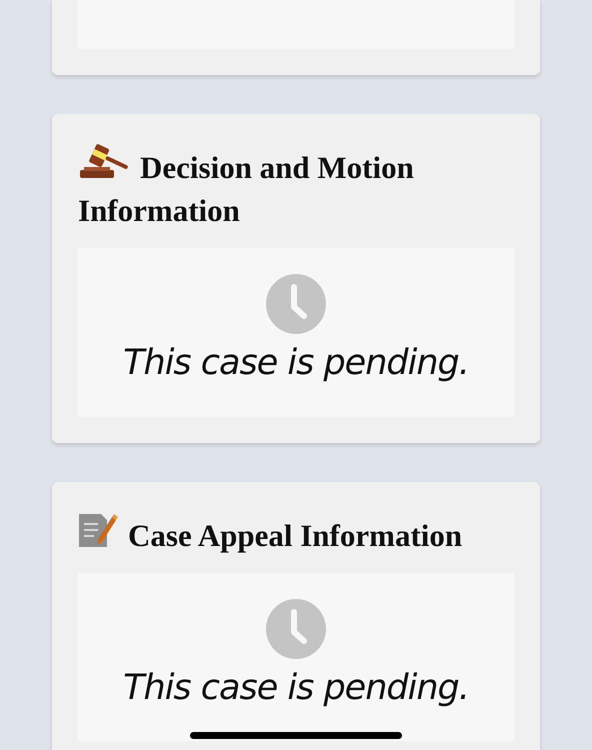 The image size is (592, 750). Describe the element at coordinates (104, 162) in the screenshot. I see `gavel-icon` at that location.